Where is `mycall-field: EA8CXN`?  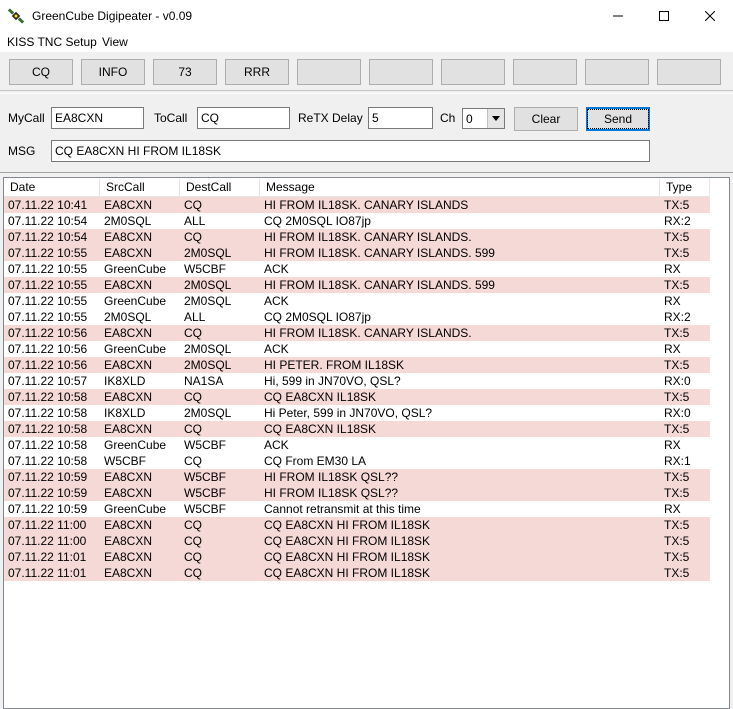
mycall-field: EA8CXN is located at coordinates (97, 118).